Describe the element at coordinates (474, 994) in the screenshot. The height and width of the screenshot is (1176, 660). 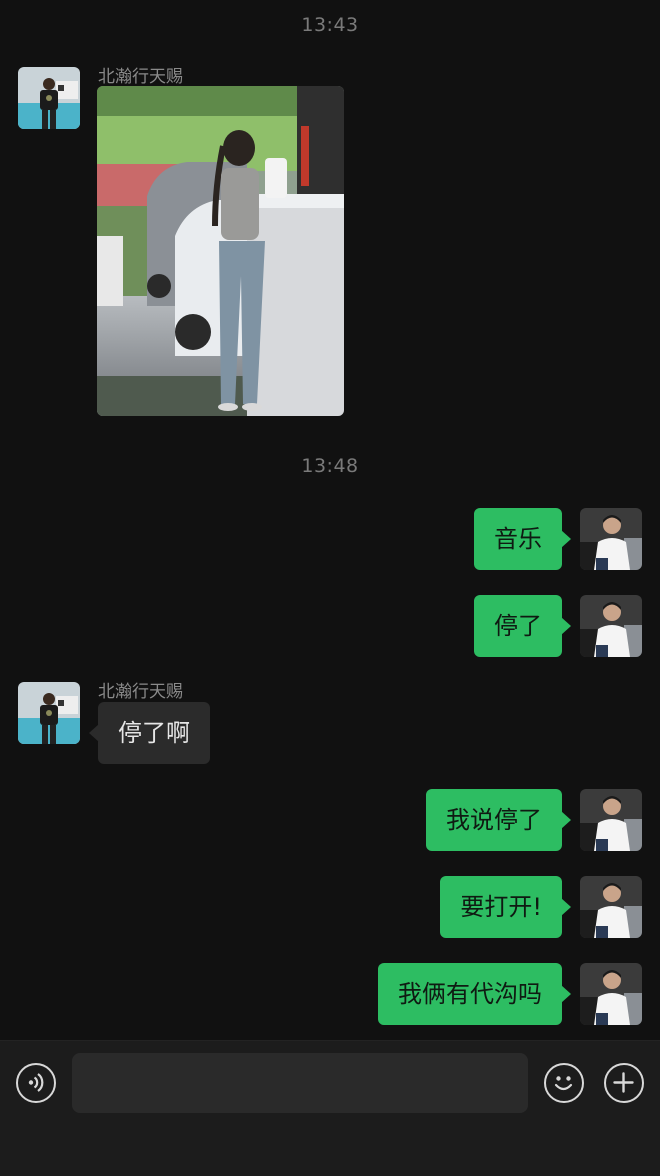
I see `outgoing-message: 我俩有代沟吗` at that location.